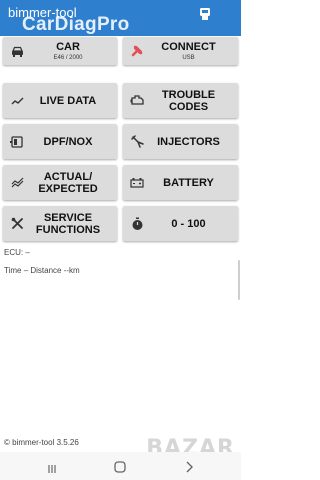 Image resolution: width=320 pixels, height=480 pixels. I want to click on obd-adapter-icon, so click(205, 14).